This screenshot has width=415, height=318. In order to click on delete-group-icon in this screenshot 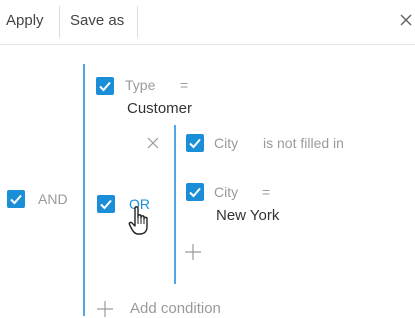, I will do `click(153, 143)`.